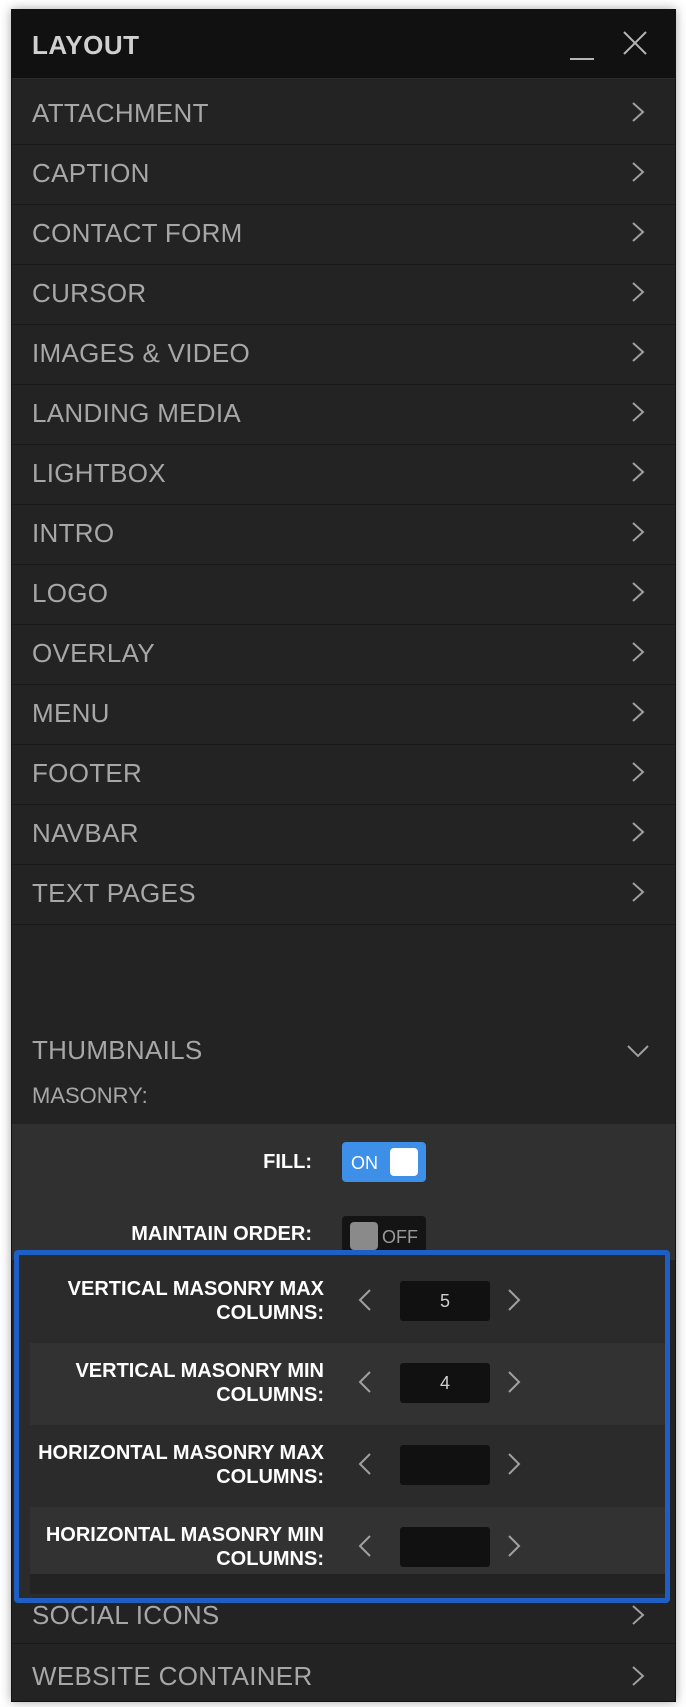 The height and width of the screenshot is (1707, 686). What do you see at coordinates (582, 48) in the screenshot?
I see `minimize-icon` at bounding box center [582, 48].